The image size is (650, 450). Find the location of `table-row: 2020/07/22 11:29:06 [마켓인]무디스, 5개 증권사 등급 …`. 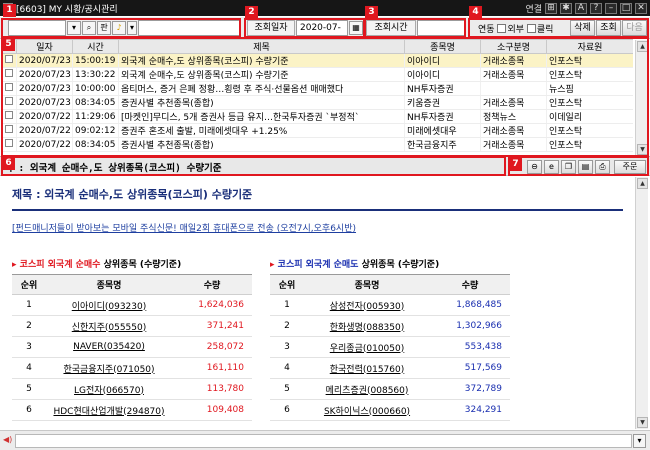

table-row: 2020/07/22 11:29:06 [마켓인]무디스, 5개 증권사 등급 … is located at coordinates (317, 116).